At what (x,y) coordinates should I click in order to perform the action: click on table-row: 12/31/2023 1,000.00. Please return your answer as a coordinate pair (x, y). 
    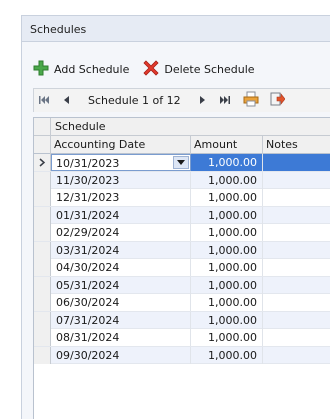
    Looking at the image, I should click on (182, 198).